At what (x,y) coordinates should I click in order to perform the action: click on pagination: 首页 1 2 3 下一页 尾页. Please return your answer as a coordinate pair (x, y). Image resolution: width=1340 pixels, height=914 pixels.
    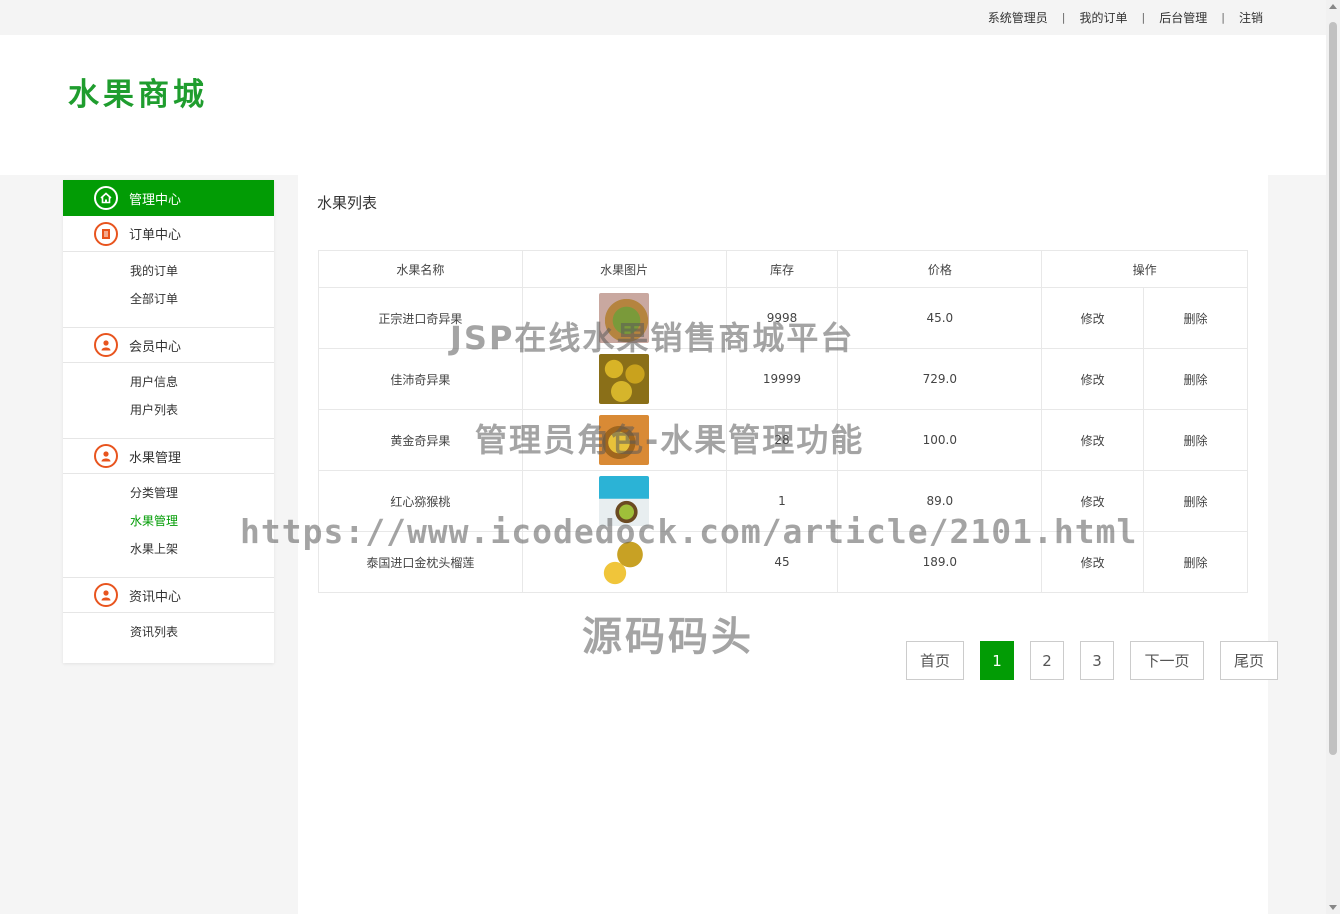
    Looking at the image, I should click on (1092, 660).